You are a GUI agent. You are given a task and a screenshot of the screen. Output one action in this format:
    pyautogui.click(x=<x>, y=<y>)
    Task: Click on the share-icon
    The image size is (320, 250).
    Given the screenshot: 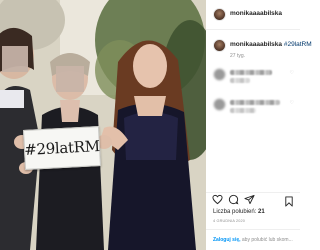 What is the action you would take?
    pyautogui.click(x=249, y=200)
    